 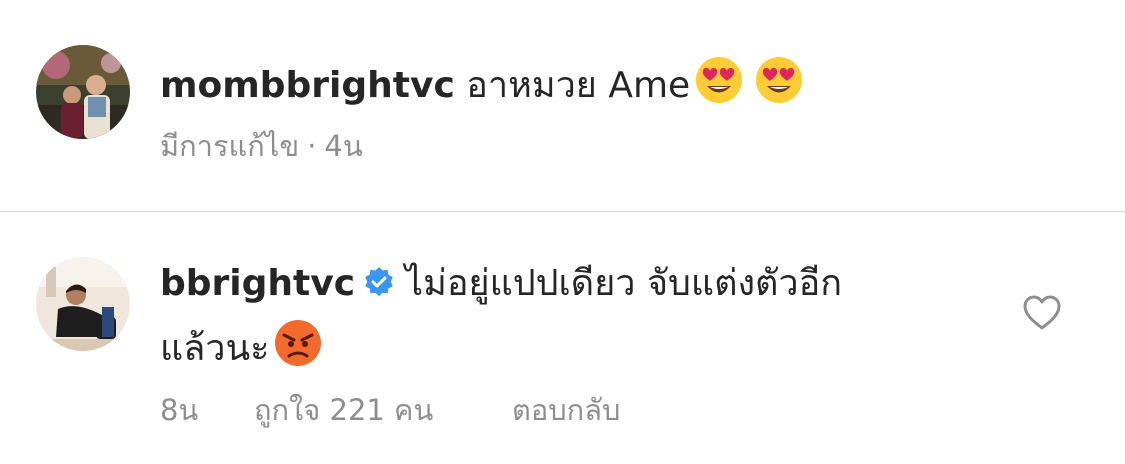 I want to click on reply-button: ตอบกลับ, so click(x=566, y=410).